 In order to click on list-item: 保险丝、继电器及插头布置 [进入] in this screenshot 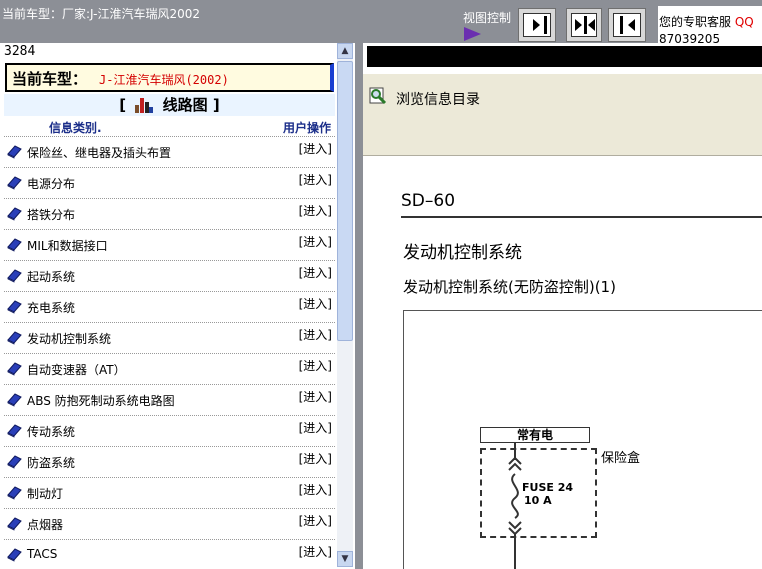, I will do `click(169, 151)`.